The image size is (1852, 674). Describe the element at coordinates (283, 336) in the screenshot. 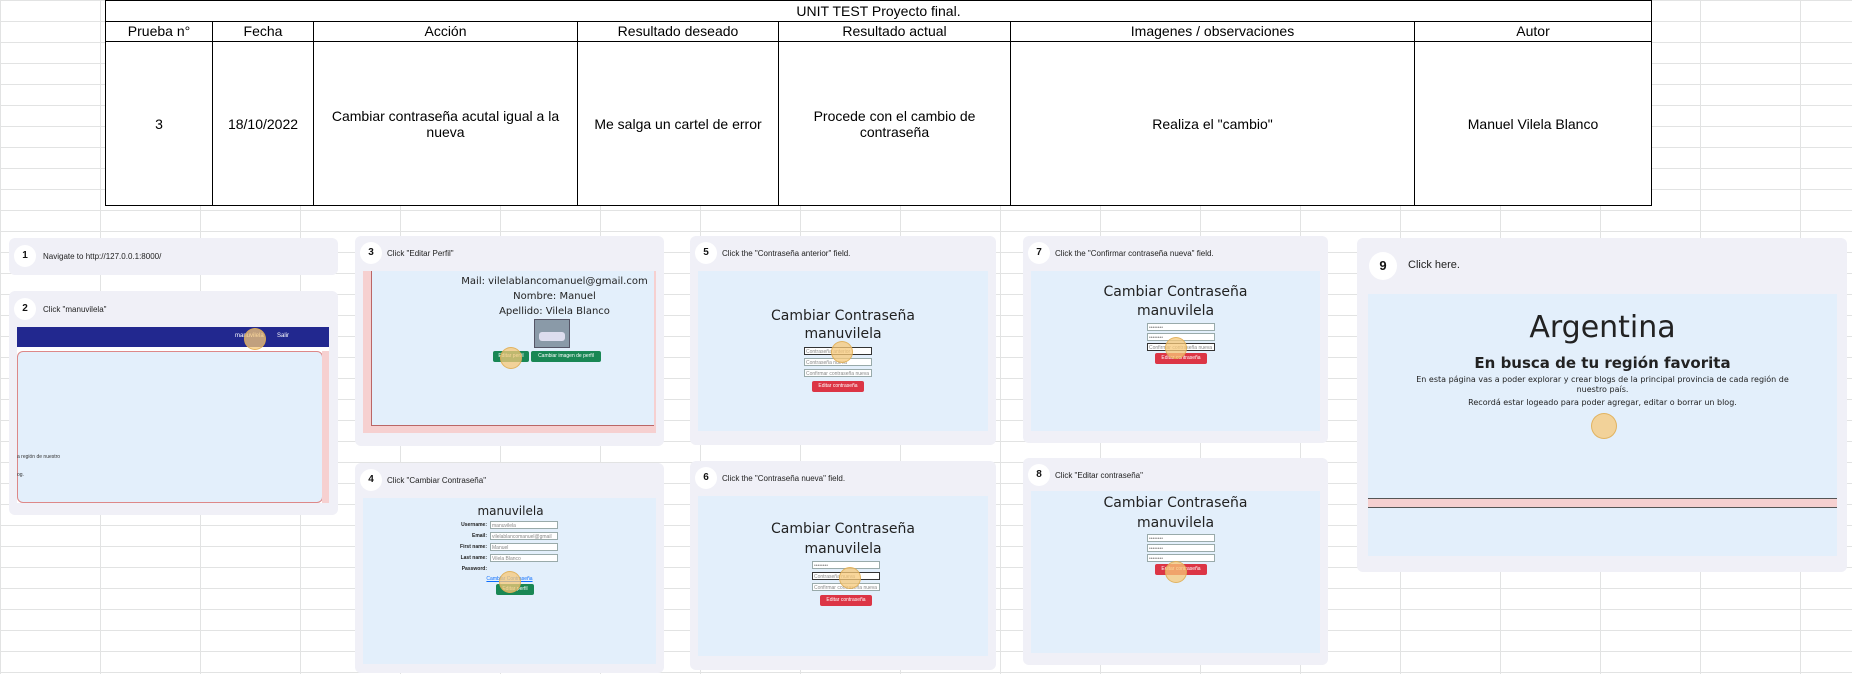

I see `nav-exit-link: Salir` at that location.